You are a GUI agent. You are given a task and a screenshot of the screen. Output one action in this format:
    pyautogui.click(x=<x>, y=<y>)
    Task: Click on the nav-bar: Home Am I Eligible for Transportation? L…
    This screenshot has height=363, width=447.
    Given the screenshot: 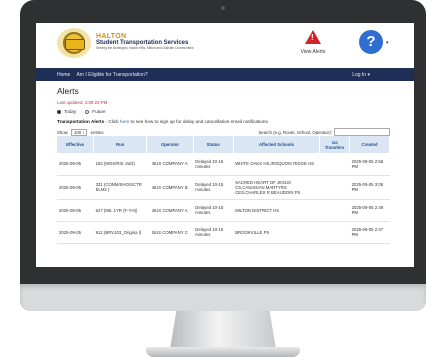 What is the action you would take?
    pyautogui.click(x=225, y=74)
    